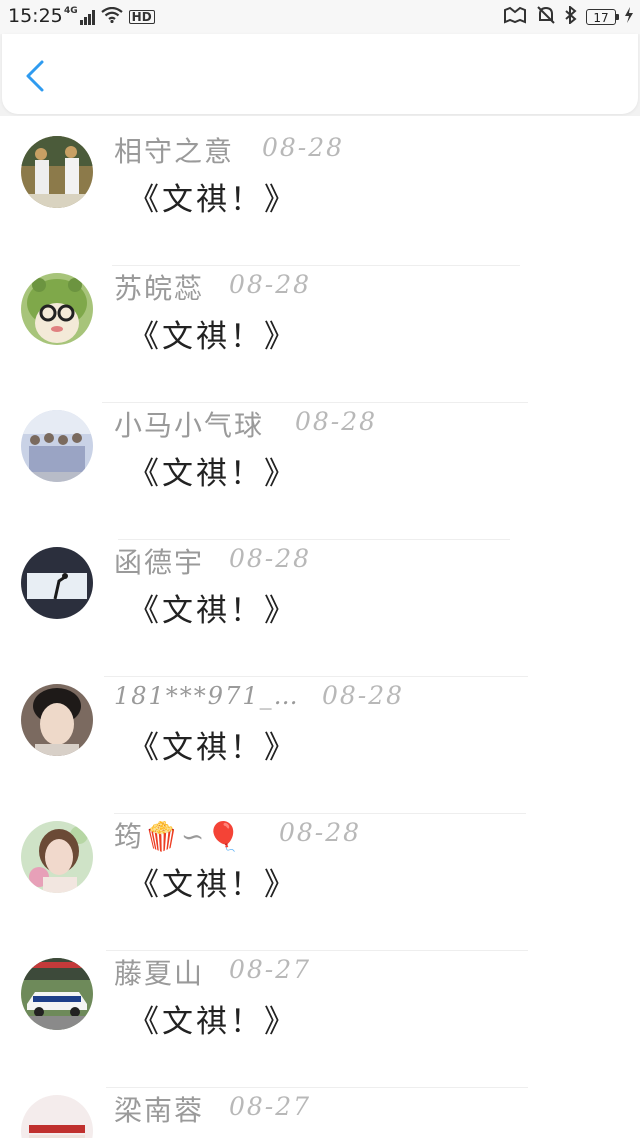 The image size is (640, 1138). What do you see at coordinates (189, 425) in the screenshot?
I see `nickname: 小马小气球` at bounding box center [189, 425].